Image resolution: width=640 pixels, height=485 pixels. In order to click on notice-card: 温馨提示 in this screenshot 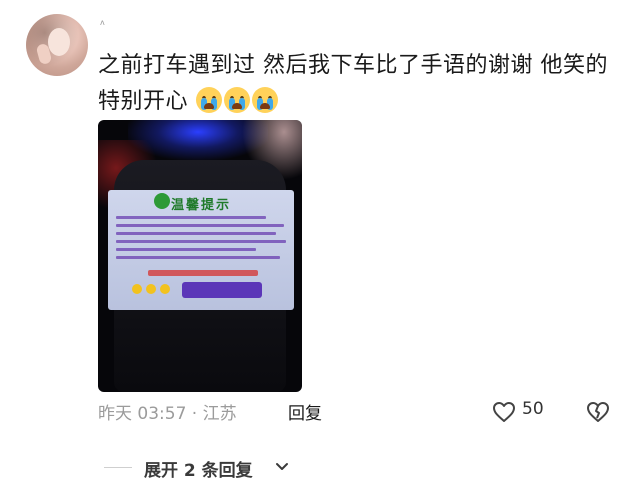, I will do `click(201, 250)`.